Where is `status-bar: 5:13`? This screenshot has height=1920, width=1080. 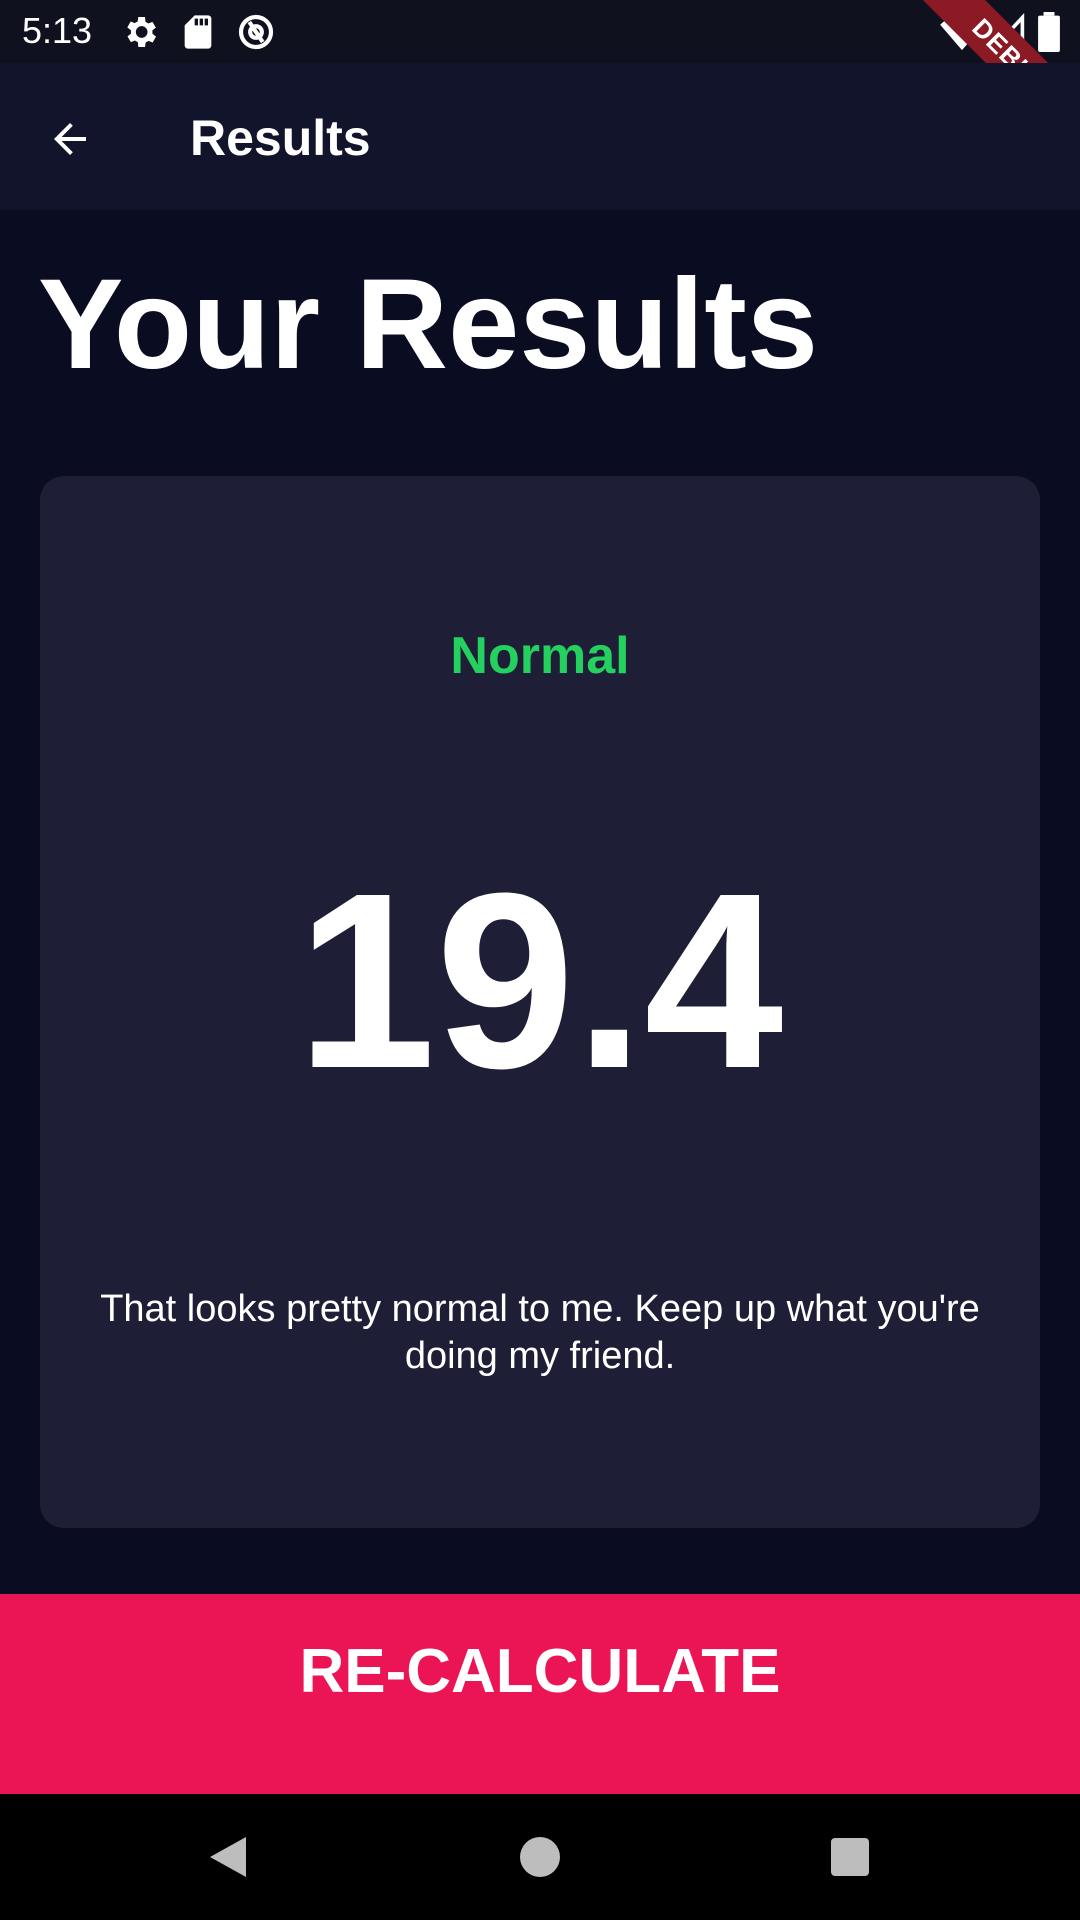 status-bar: 5:13 is located at coordinates (540, 31).